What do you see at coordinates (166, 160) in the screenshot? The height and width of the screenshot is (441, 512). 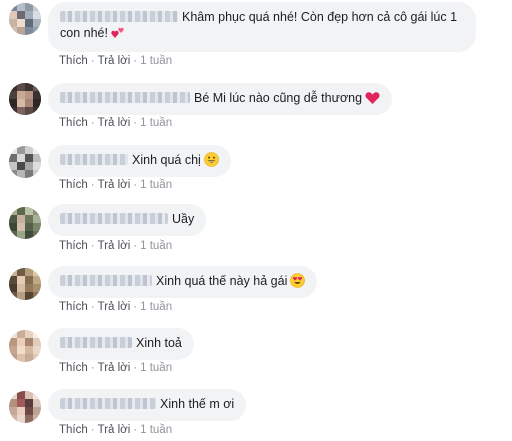 I see `comment-text: Xinh quá chị` at bounding box center [166, 160].